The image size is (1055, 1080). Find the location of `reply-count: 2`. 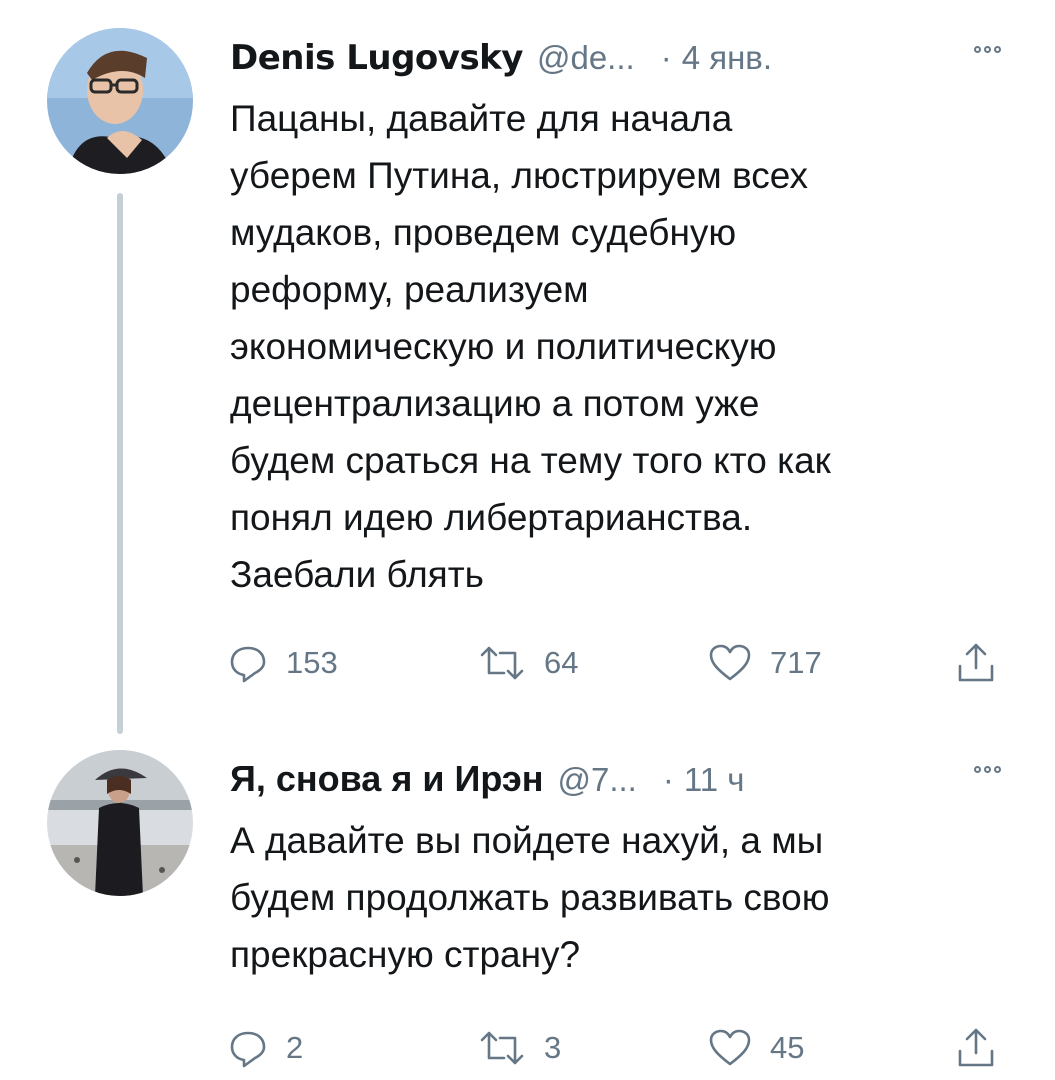

reply-count: 2 is located at coordinates (295, 1047).